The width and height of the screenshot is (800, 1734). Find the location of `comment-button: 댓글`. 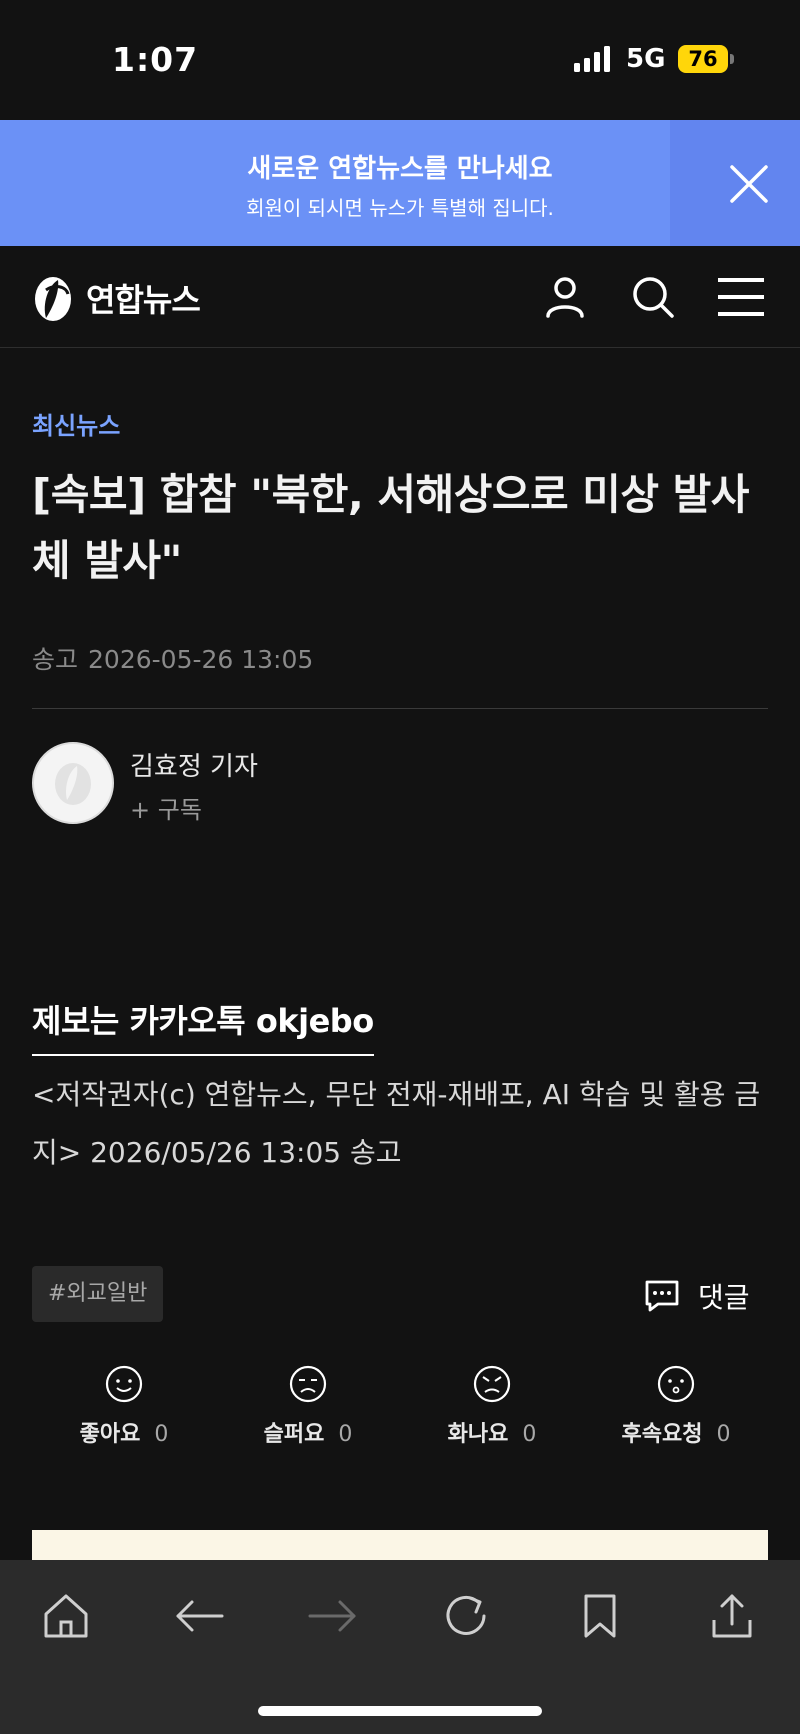

comment-button: 댓글 is located at coordinates (697, 1296).